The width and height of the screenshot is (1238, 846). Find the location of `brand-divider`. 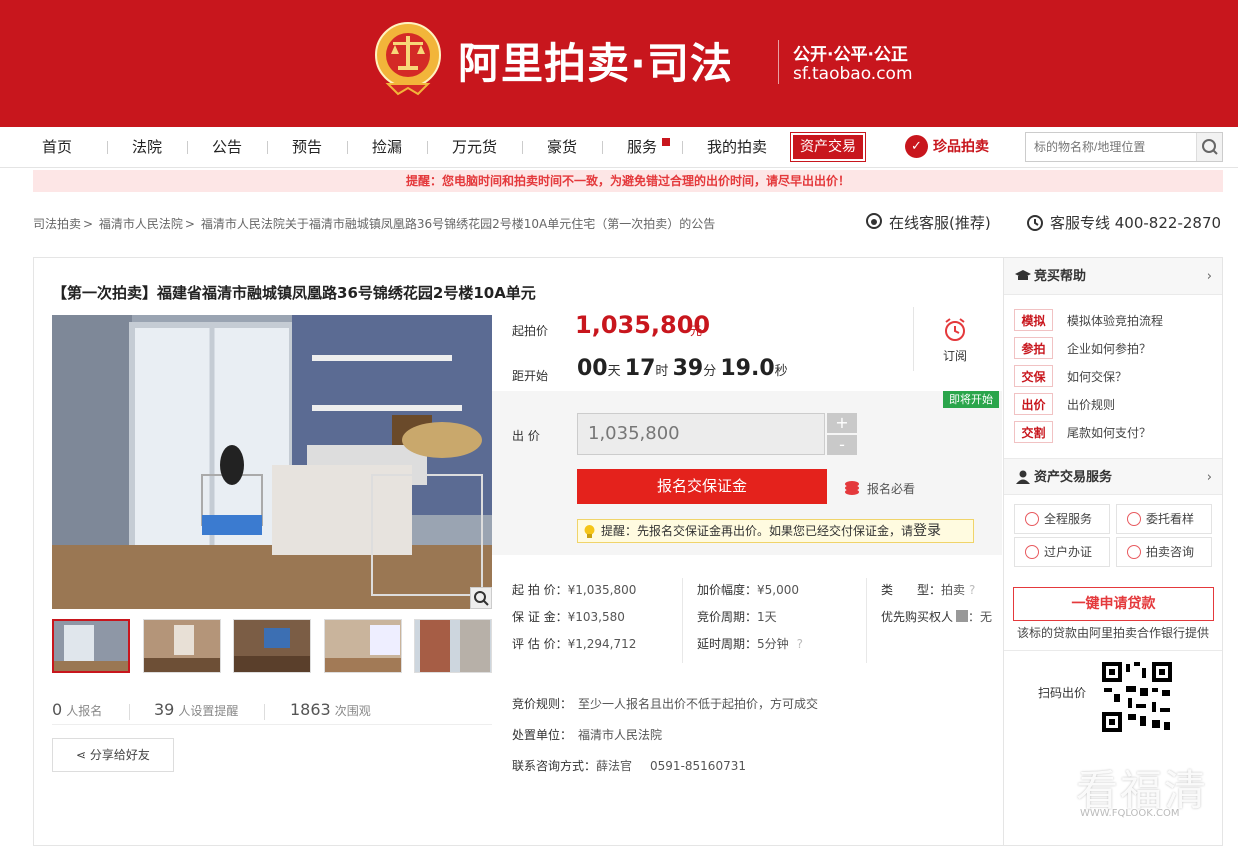

brand-divider is located at coordinates (778, 62).